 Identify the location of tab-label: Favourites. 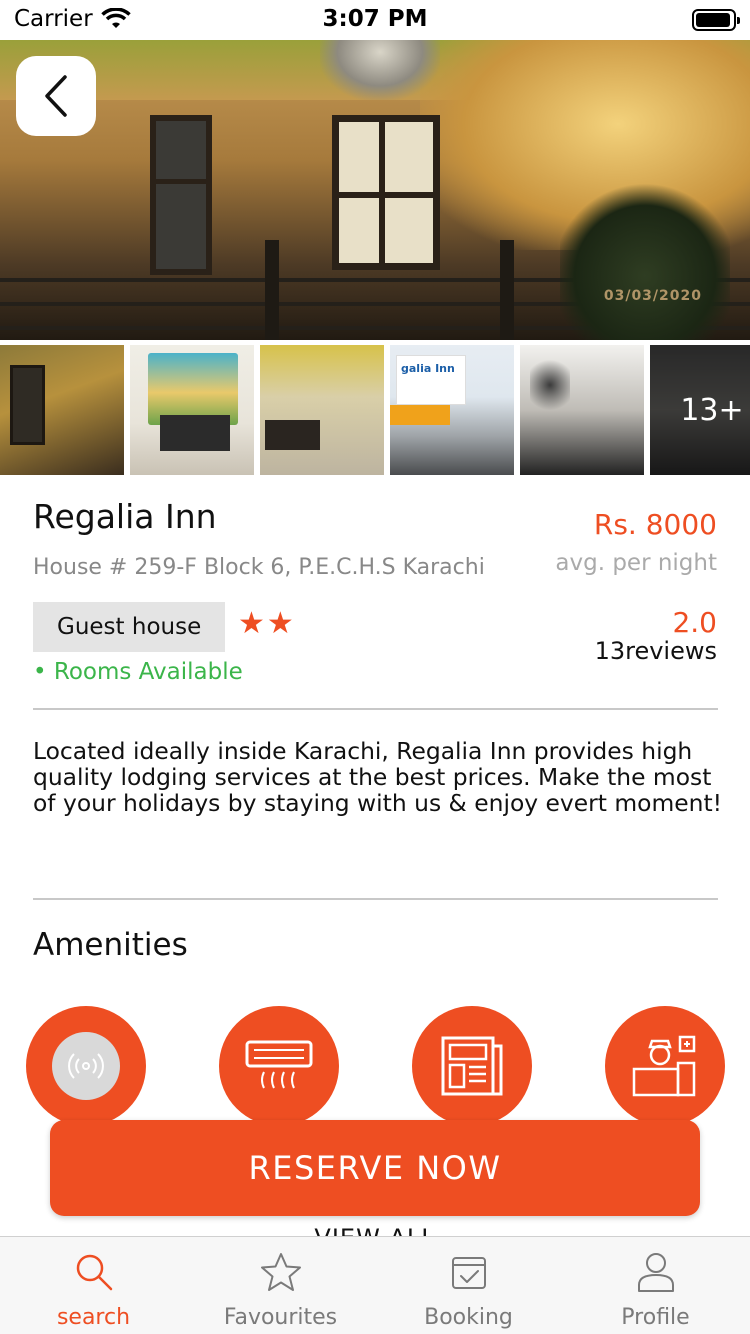
(280, 1317).